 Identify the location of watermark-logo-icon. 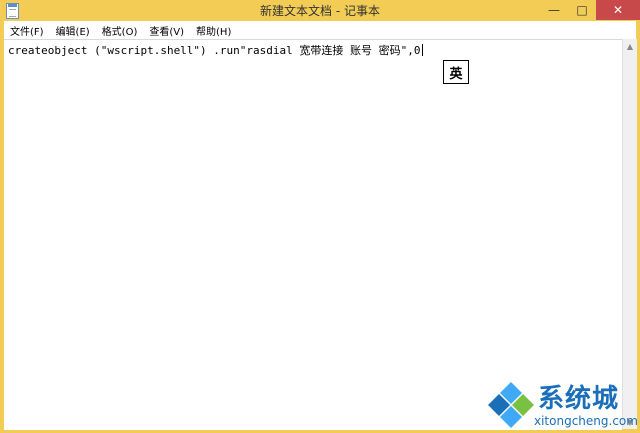
(511, 405).